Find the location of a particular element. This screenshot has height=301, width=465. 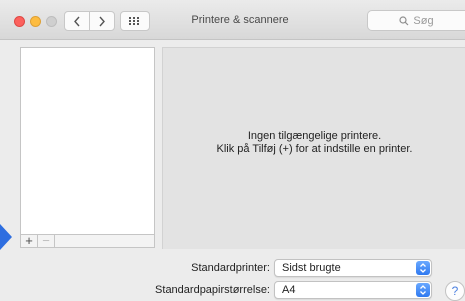

default-paper-popup: A4 is located at coordinates (353, 290).